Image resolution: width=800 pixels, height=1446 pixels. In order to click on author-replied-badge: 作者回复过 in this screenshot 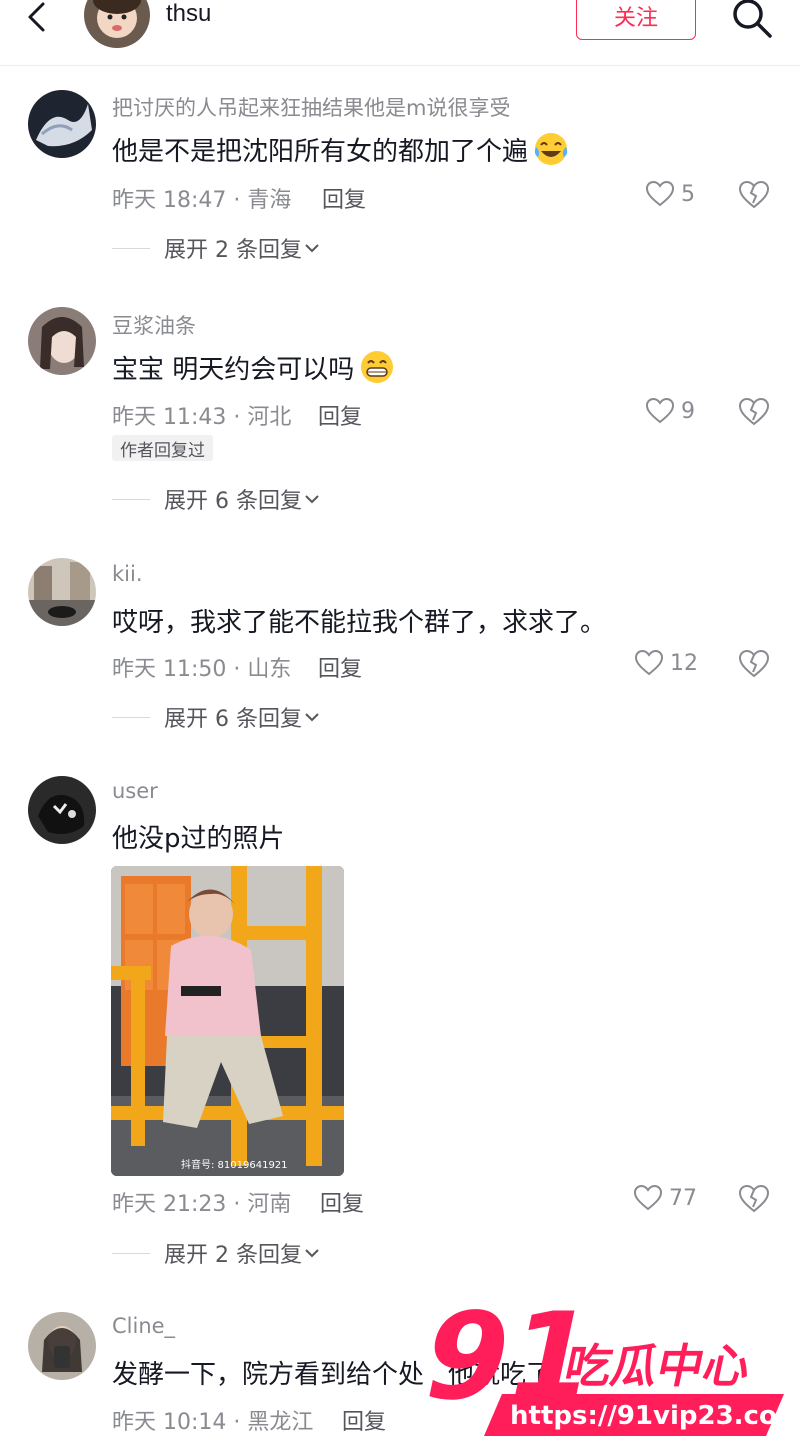, I will do `click(162, 448)`.